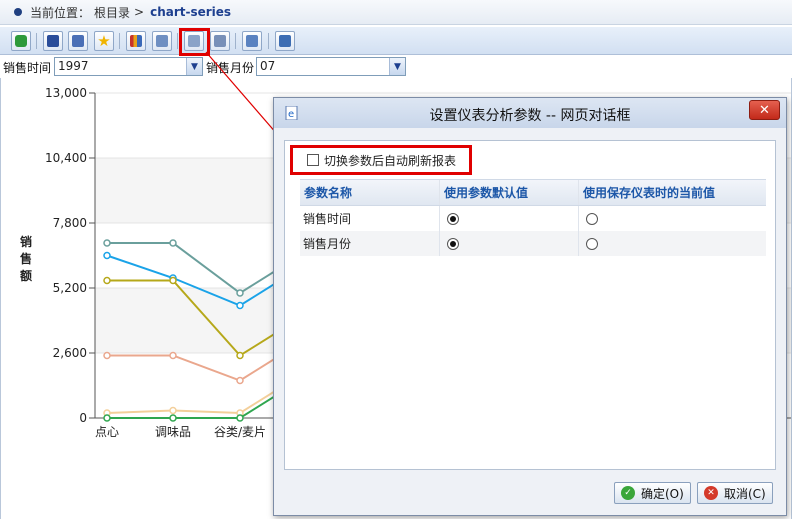  I want to click on cancel-icon: ✕, so click(711, 493).